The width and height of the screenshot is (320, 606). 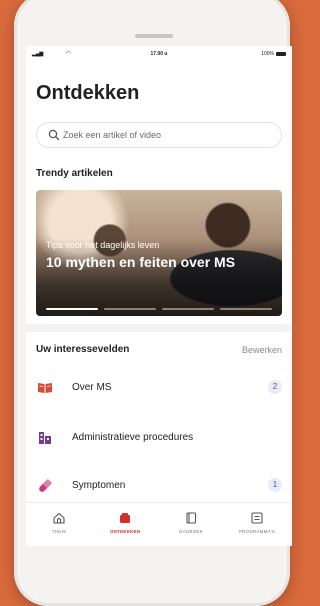 I want to click on tab-label: ONTDEKKEN, so click(x=125, y=531).